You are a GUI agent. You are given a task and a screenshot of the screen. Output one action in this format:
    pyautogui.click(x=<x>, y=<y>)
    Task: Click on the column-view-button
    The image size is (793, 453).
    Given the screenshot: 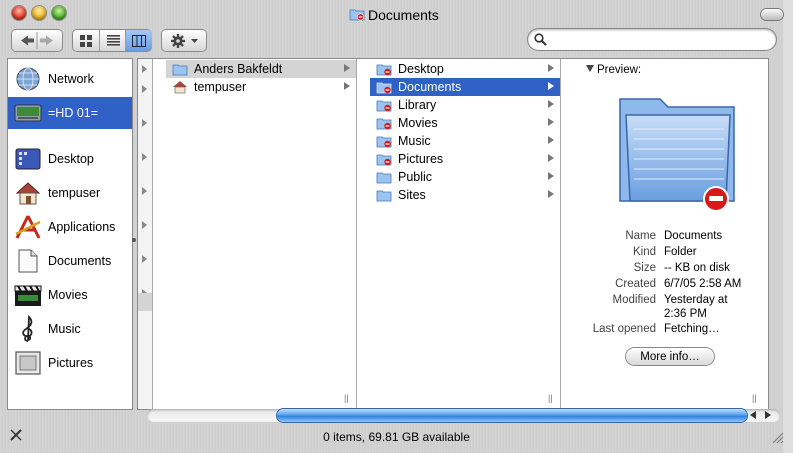 What is the action you would take?
    pyautogui.click(x=138, y=40)
    